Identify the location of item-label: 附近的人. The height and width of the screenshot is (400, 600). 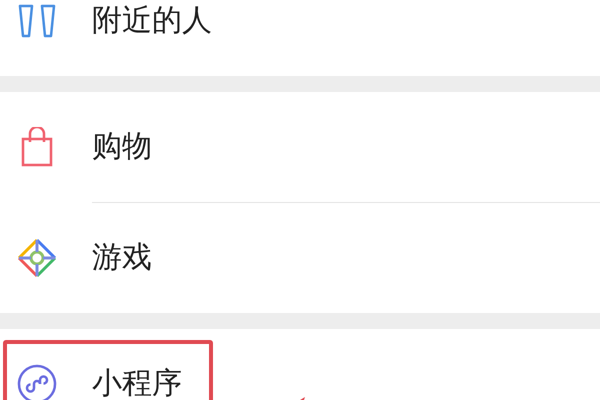
(152, 21).